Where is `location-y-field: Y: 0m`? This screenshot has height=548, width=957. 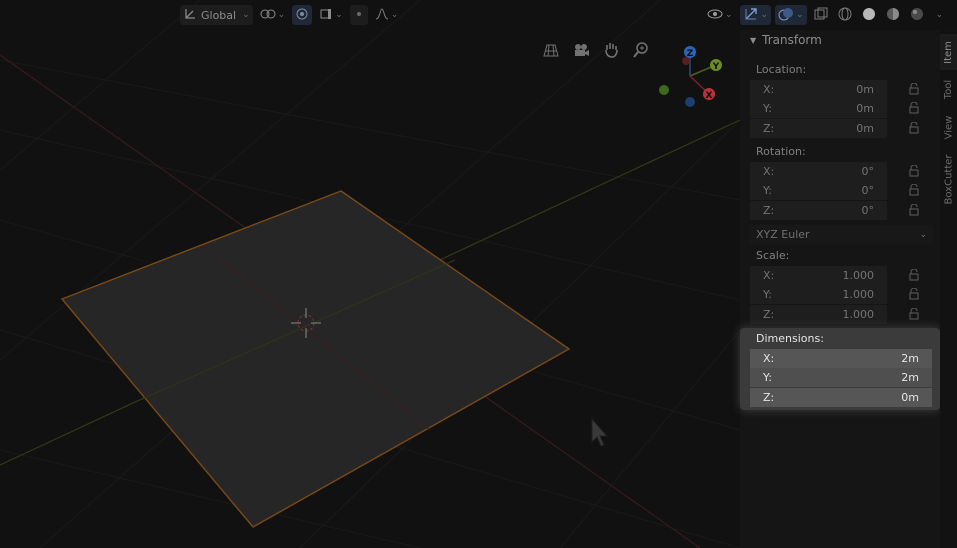 location-y-field: Y: 0m is located at coordinates (818, 108).